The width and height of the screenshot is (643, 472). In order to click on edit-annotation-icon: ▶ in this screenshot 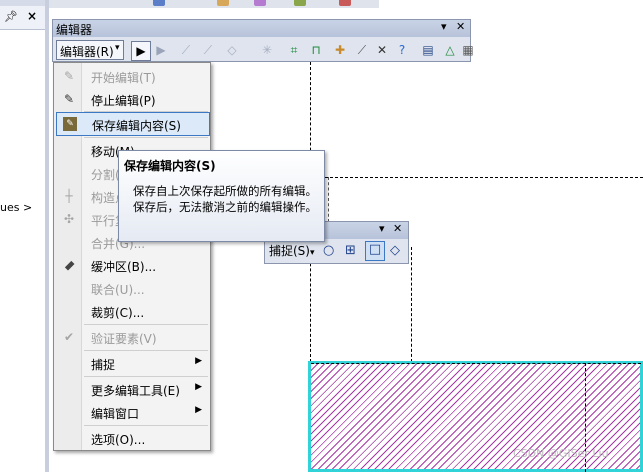, I will do `click(161, 50)`.